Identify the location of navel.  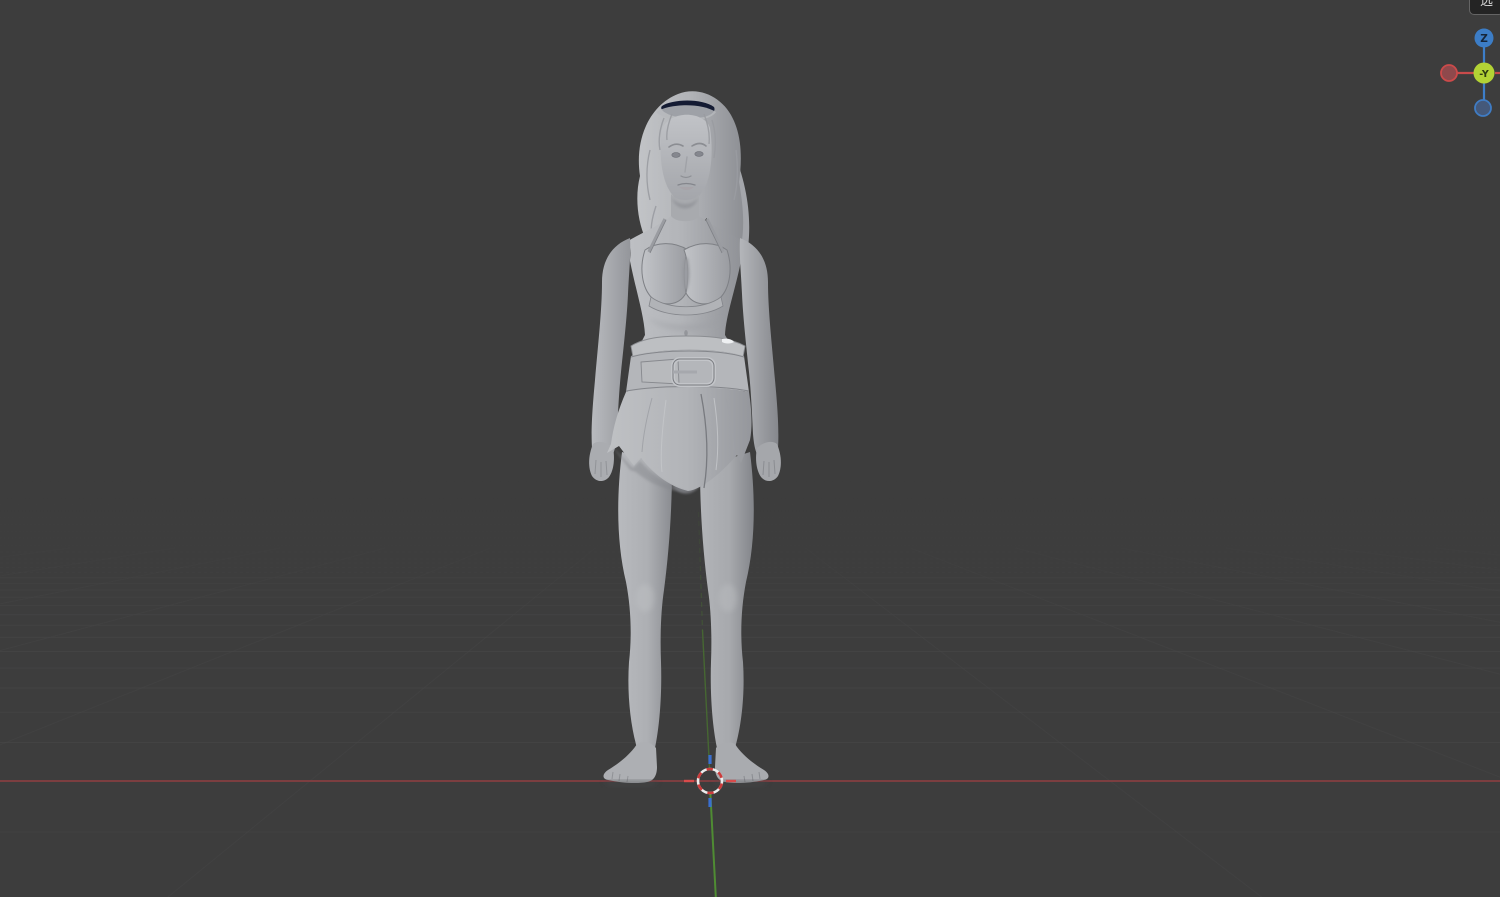
(686, 333).